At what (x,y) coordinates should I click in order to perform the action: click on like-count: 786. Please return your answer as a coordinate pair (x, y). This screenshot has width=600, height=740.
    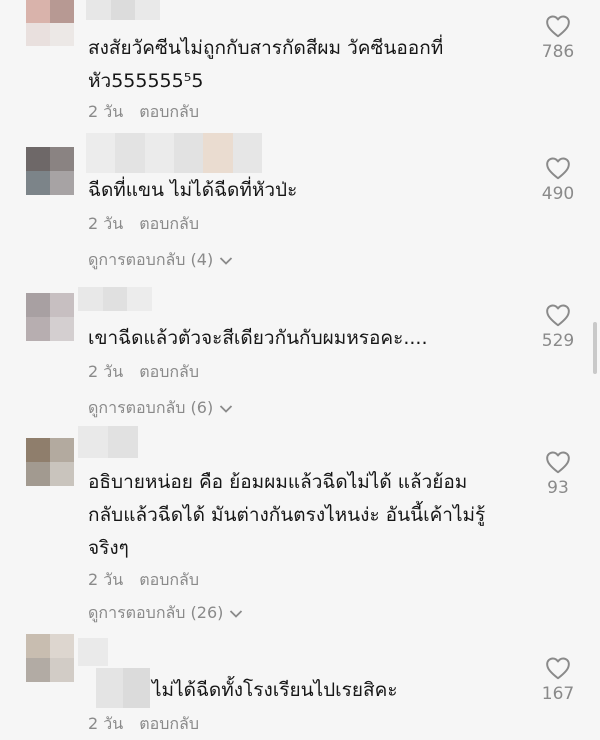
    Looking at the image, I should click on (558, 52).